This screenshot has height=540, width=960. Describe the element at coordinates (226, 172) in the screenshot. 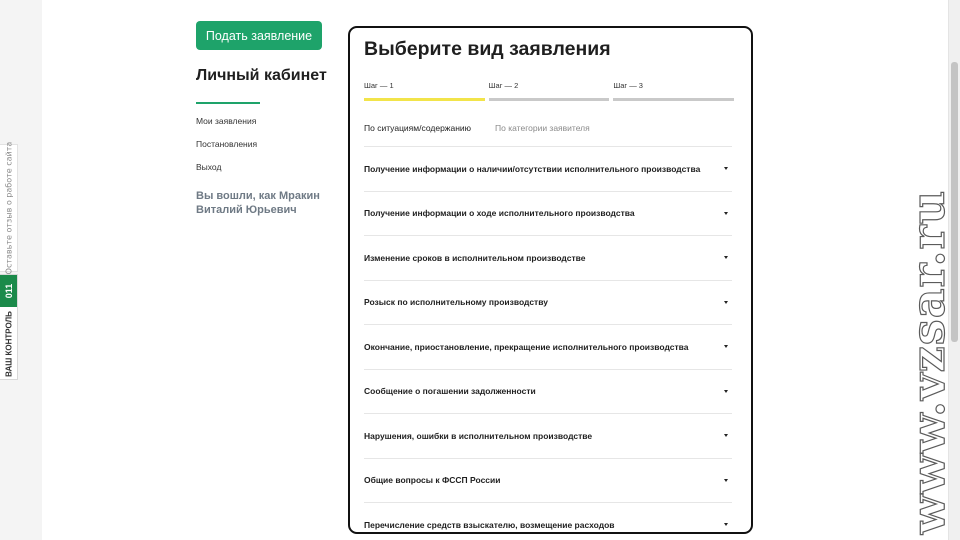

I see `sidebar-item-logout: Выход` at that location.